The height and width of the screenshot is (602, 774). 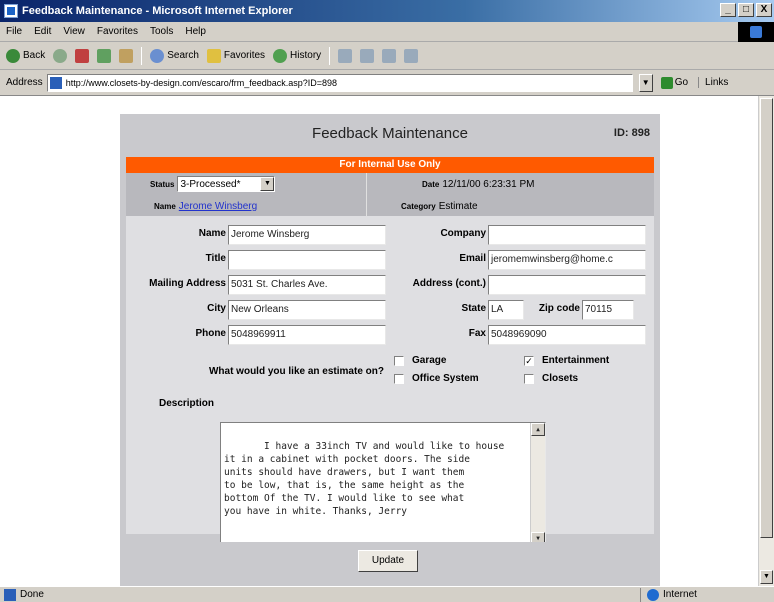 What do you see at coordinates (210, 333) in the screenshot?
I see `phone-field-label: Phone` at bounding box center [210, 333].